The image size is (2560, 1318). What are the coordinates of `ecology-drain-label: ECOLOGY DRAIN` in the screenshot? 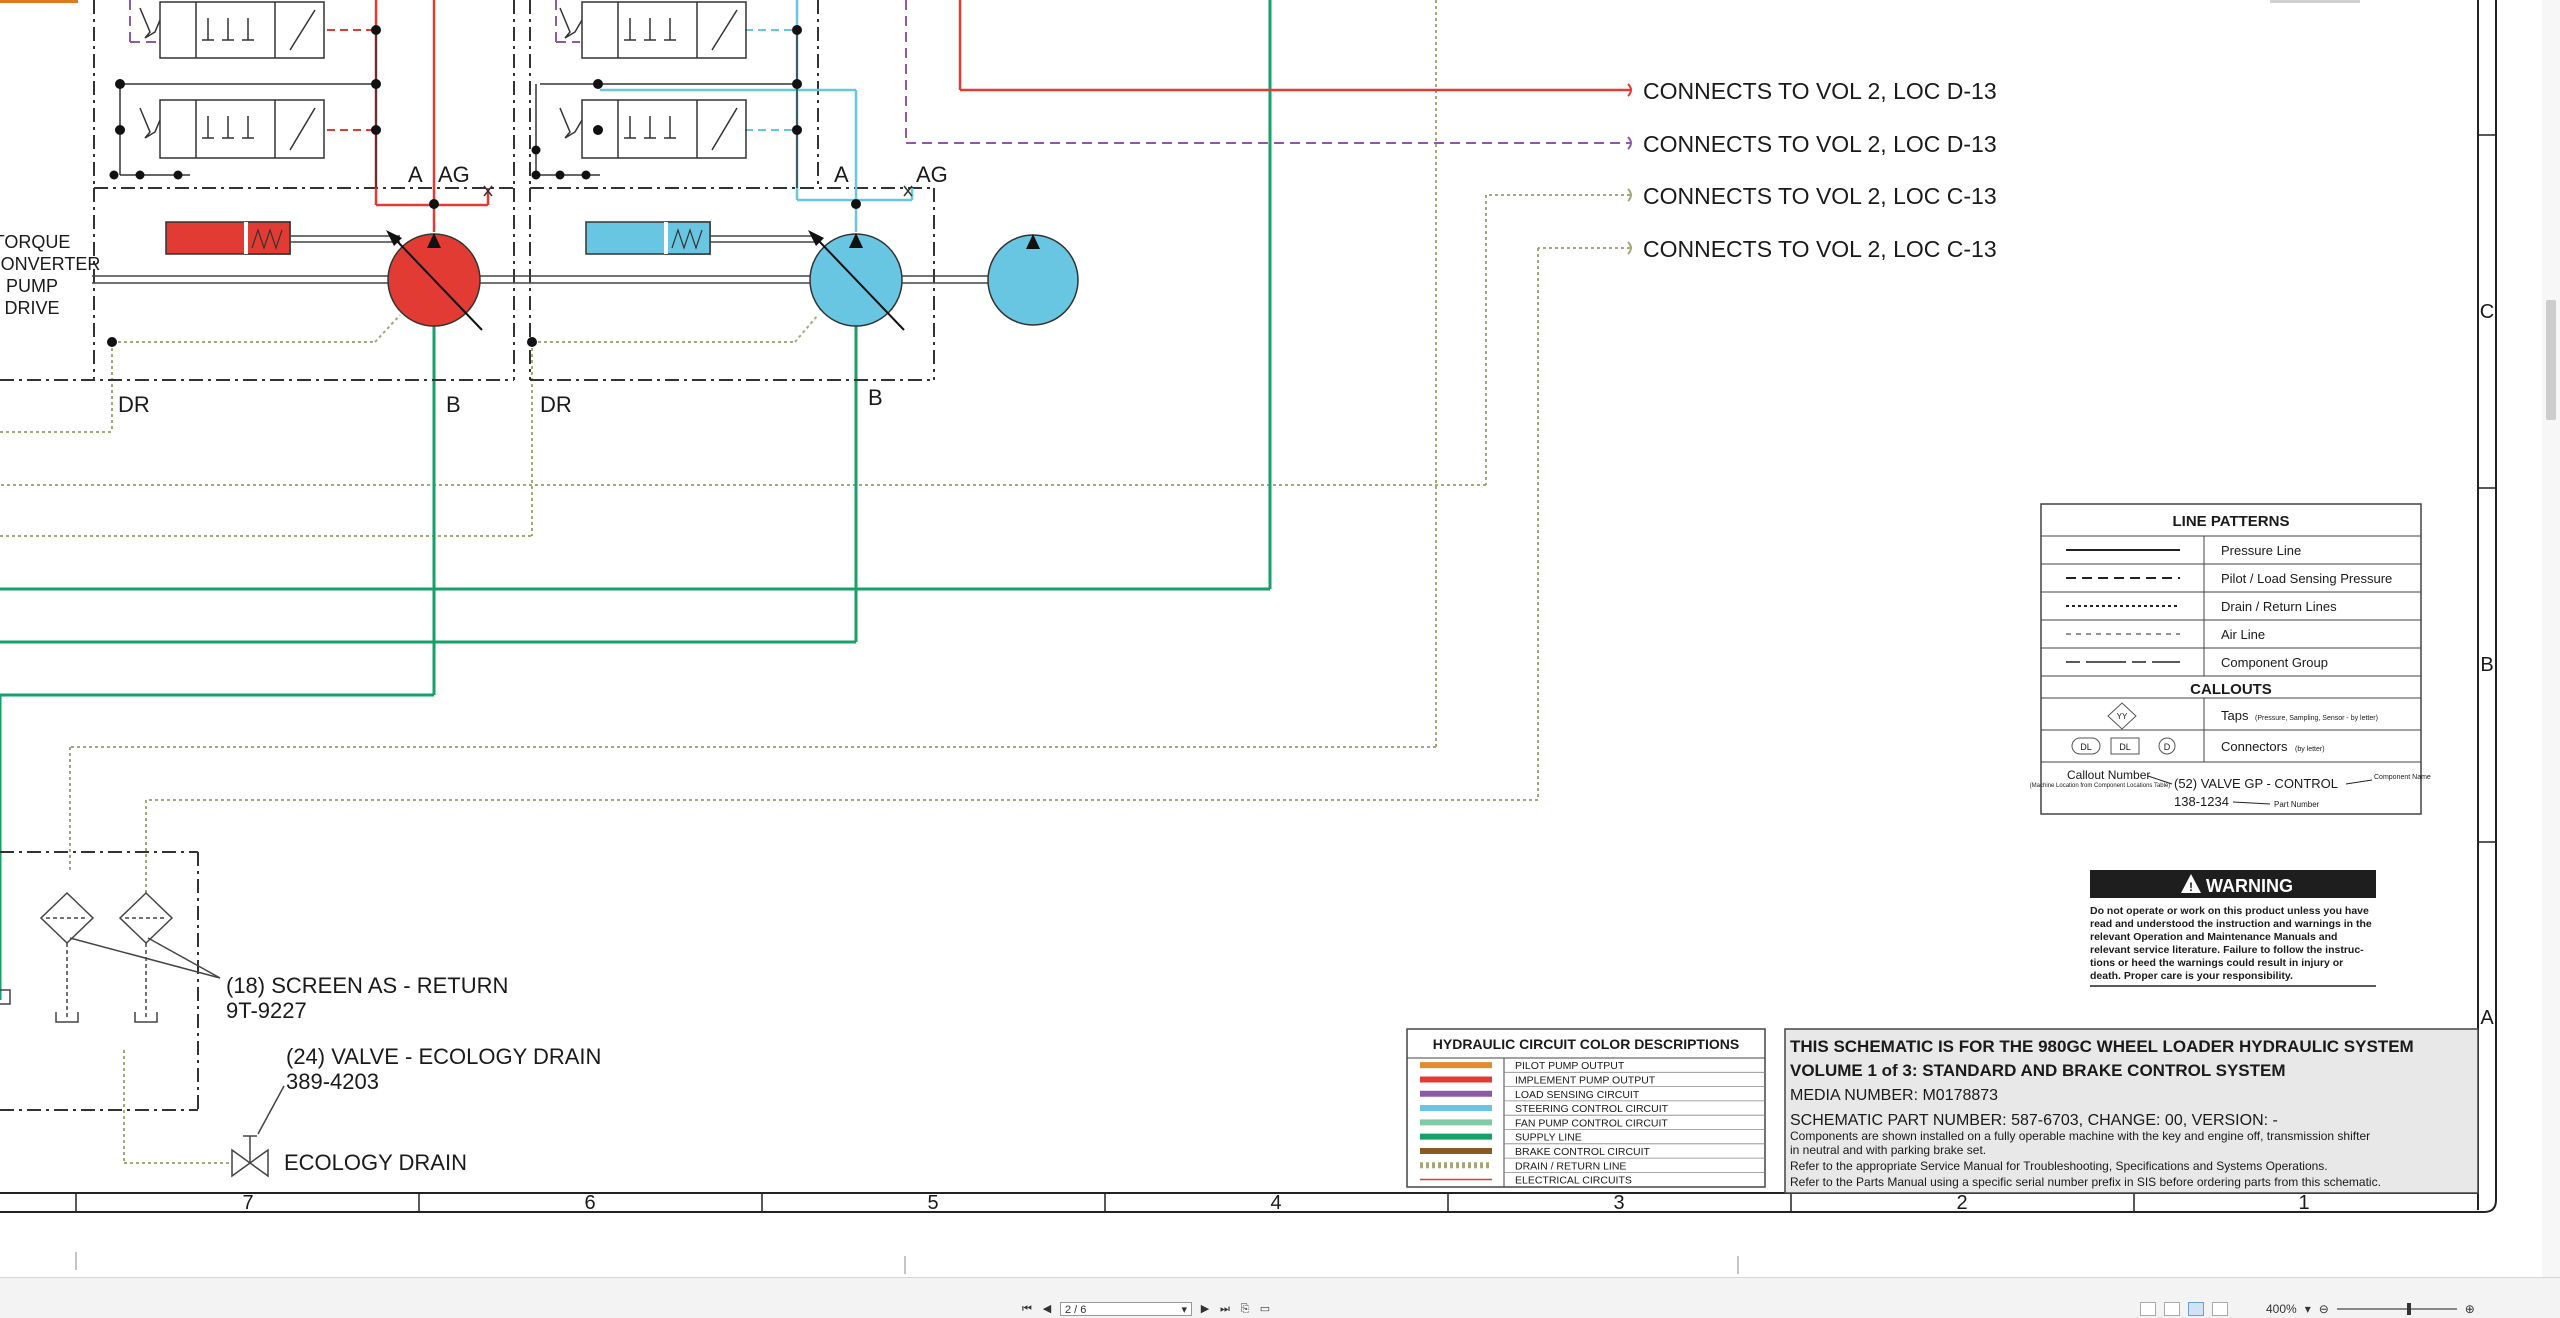 It's located at (375, 1162).